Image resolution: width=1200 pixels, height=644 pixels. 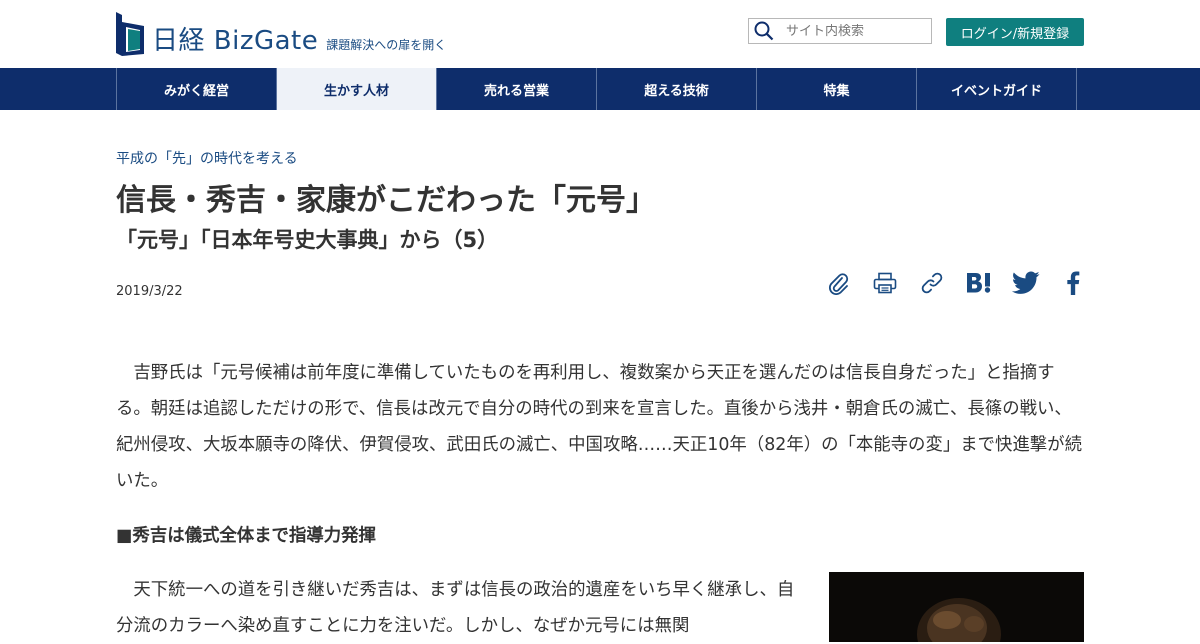 What do you see at coordinates (207, 158) in the screenshot?
I see `article-series-link: 平成の「先」の時代を考える` at bounding box center [207, 158].